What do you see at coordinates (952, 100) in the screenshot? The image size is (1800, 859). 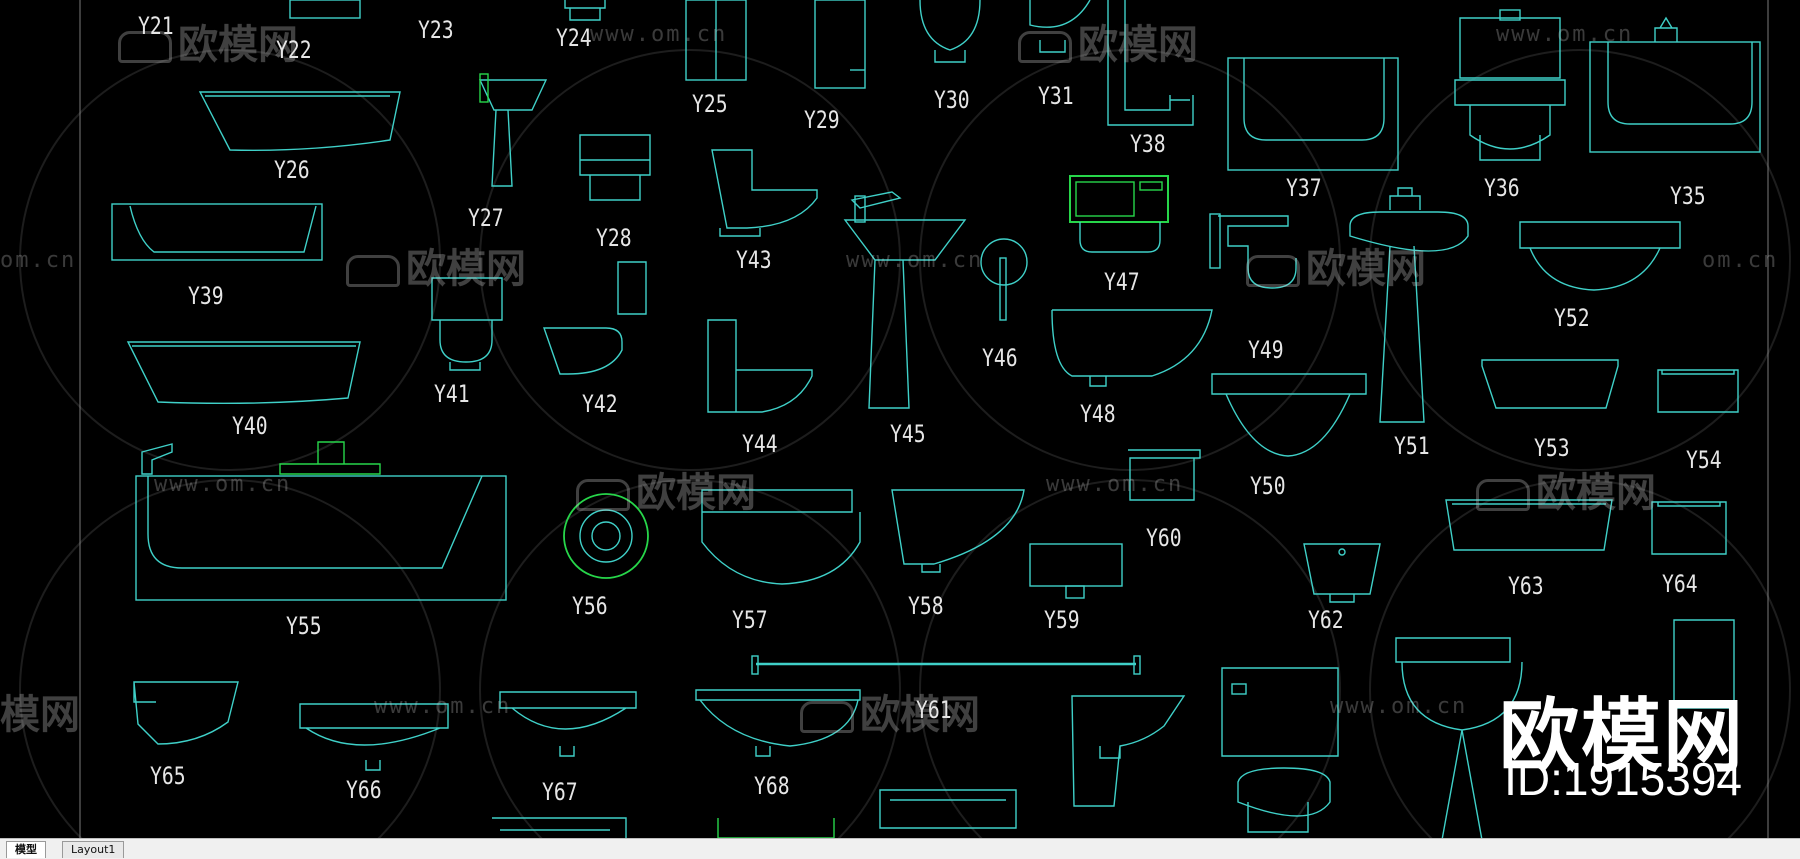 I see `fixture-label: Y30` at bounding box center [952, 100].